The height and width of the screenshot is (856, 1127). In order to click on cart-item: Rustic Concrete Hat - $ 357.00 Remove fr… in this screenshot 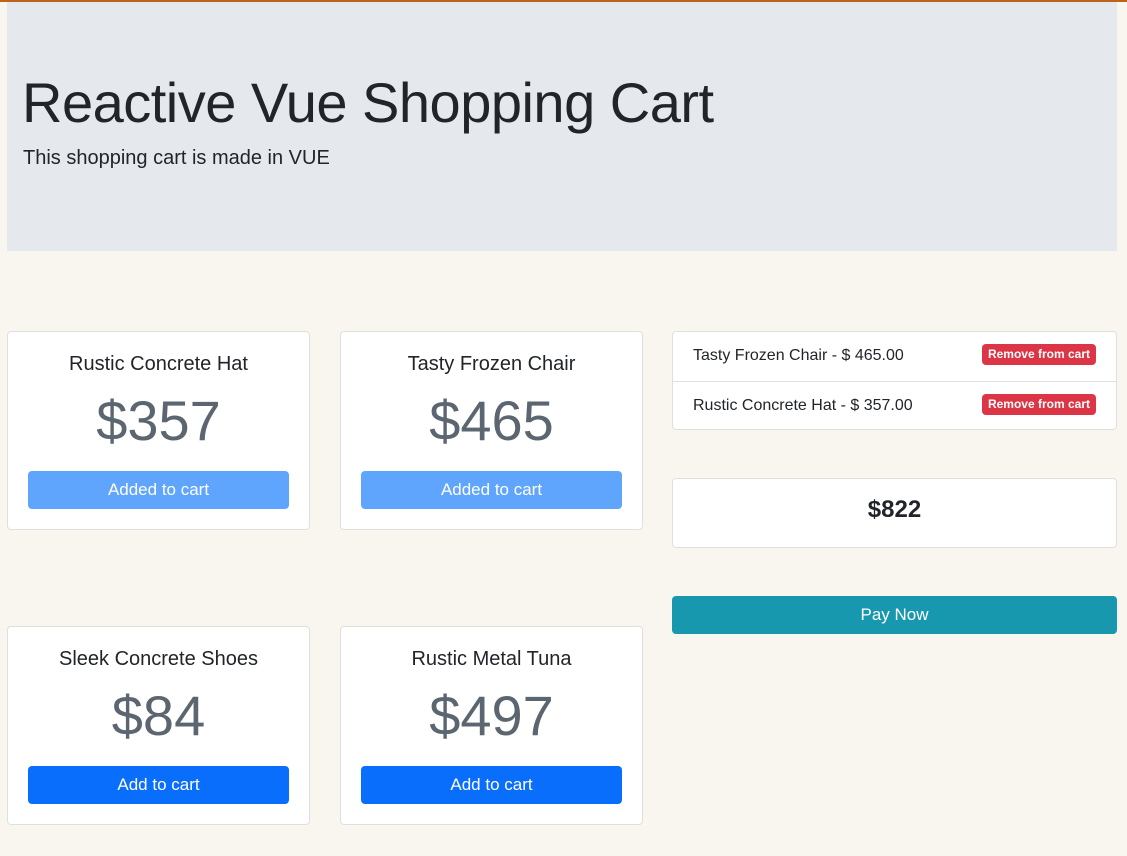, I will do `click(894, 405)`.